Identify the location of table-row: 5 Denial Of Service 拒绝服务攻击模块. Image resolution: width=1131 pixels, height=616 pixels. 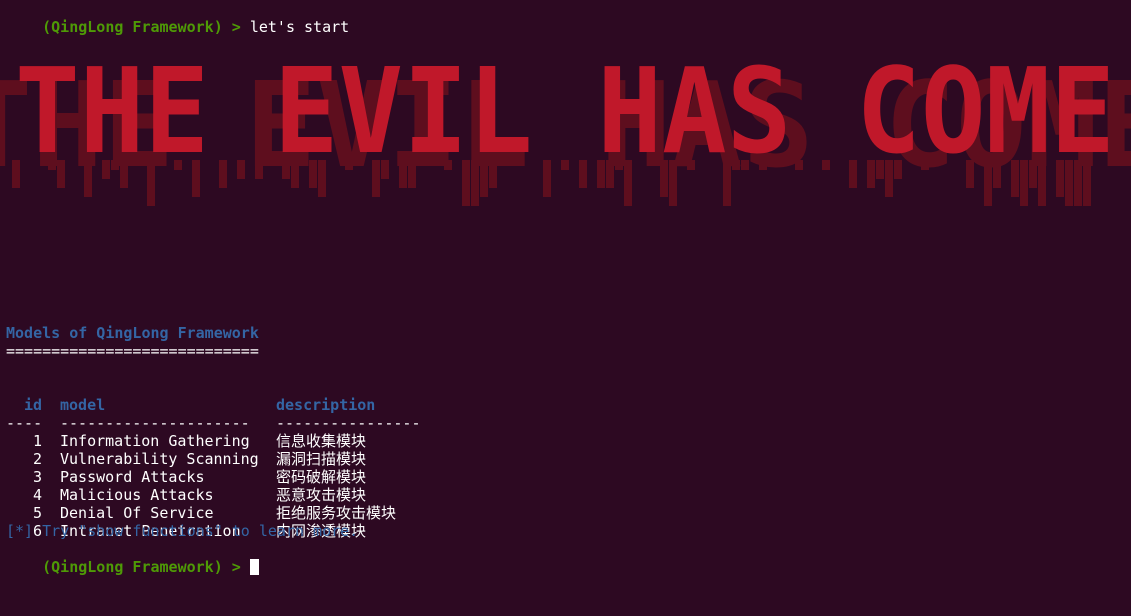
(306, 504).